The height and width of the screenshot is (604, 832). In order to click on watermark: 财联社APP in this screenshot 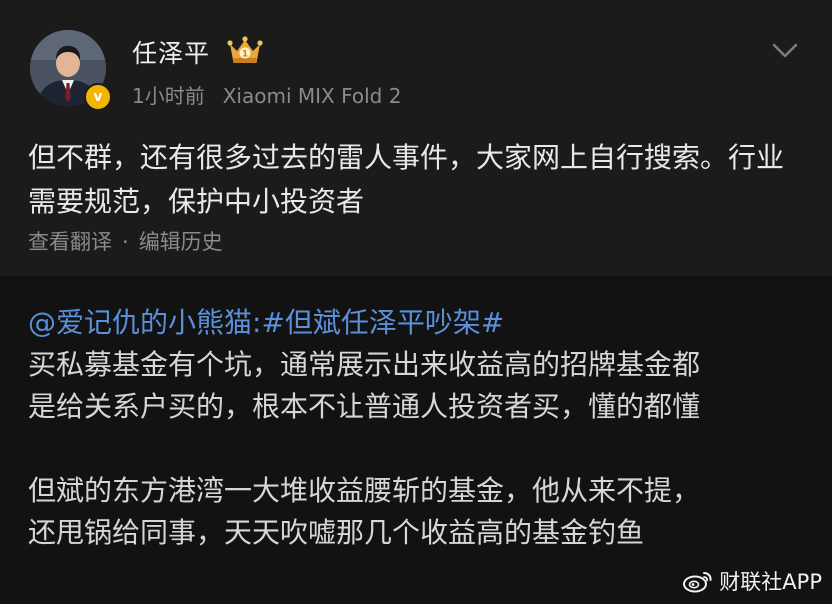, I will do `click(752, 581)`.